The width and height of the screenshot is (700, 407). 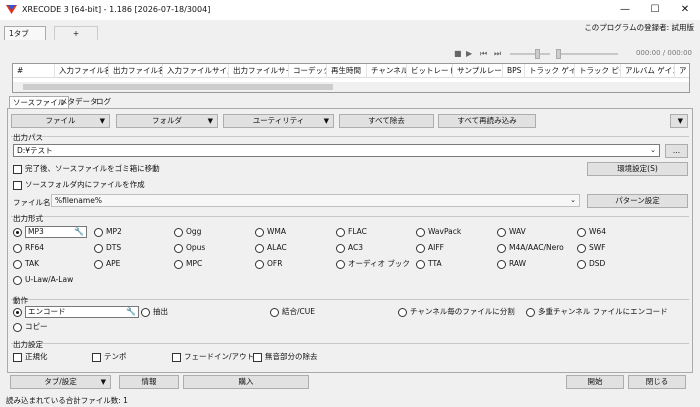 What do you see at coordinates (679, 121) in the screenshot?
I see `options-dropdown-button: ▼` at bounding box center [679, 121].